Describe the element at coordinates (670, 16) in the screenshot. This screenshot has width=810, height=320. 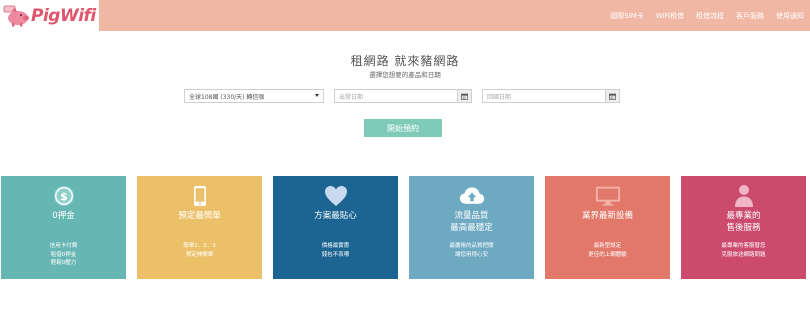
I see `nav-wifi-rental: WiFi租借` at that location.